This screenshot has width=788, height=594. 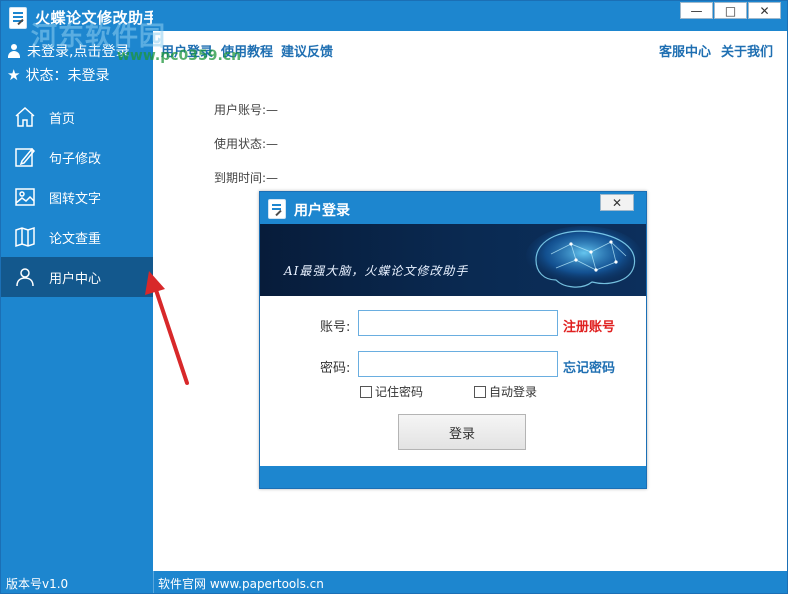 I want to click on banner-slogan: AI最强大脑，火蝶论文修改助手, so click(x=376, y=271).